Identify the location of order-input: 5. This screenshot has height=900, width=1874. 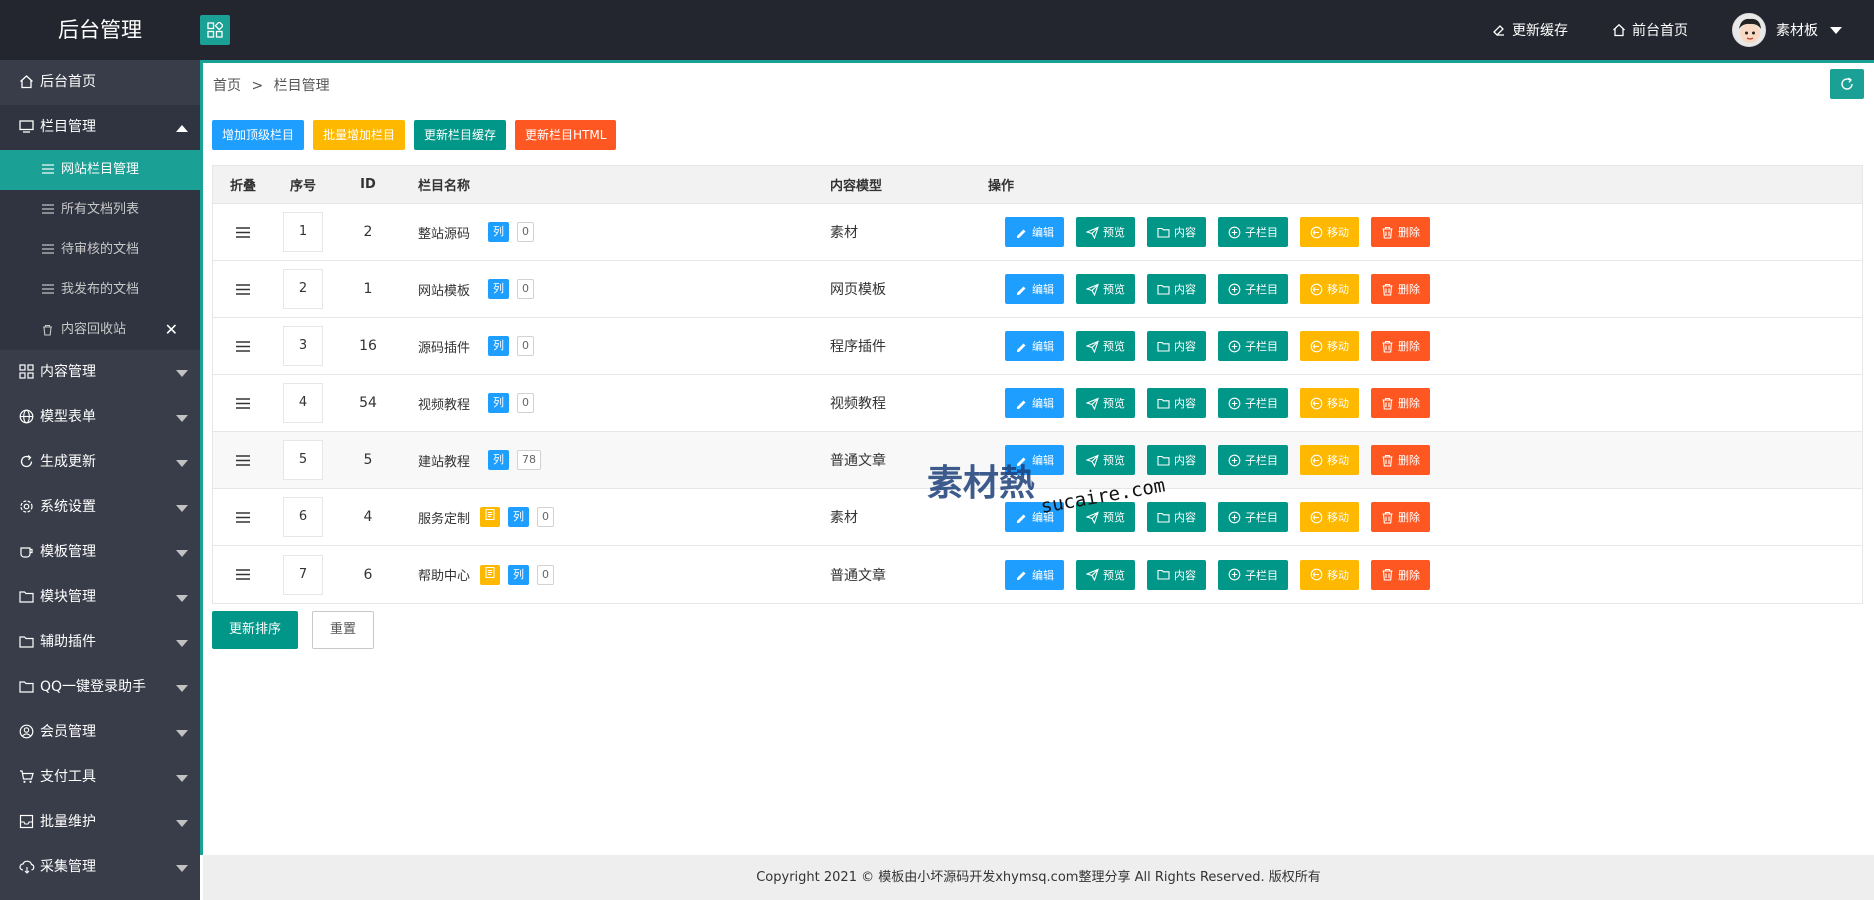
(303, 460).